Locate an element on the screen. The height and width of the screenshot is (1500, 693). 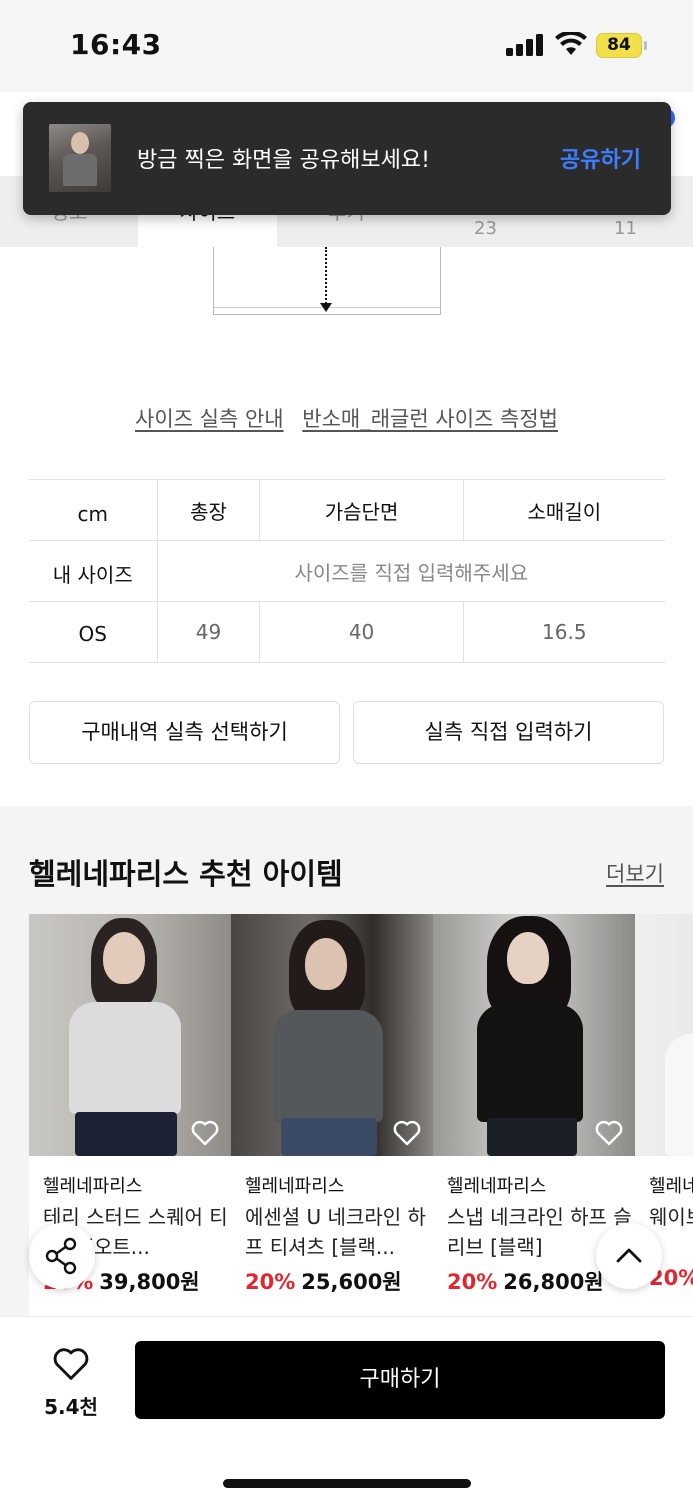
share-float-button is located at coordinates (62, 1256).